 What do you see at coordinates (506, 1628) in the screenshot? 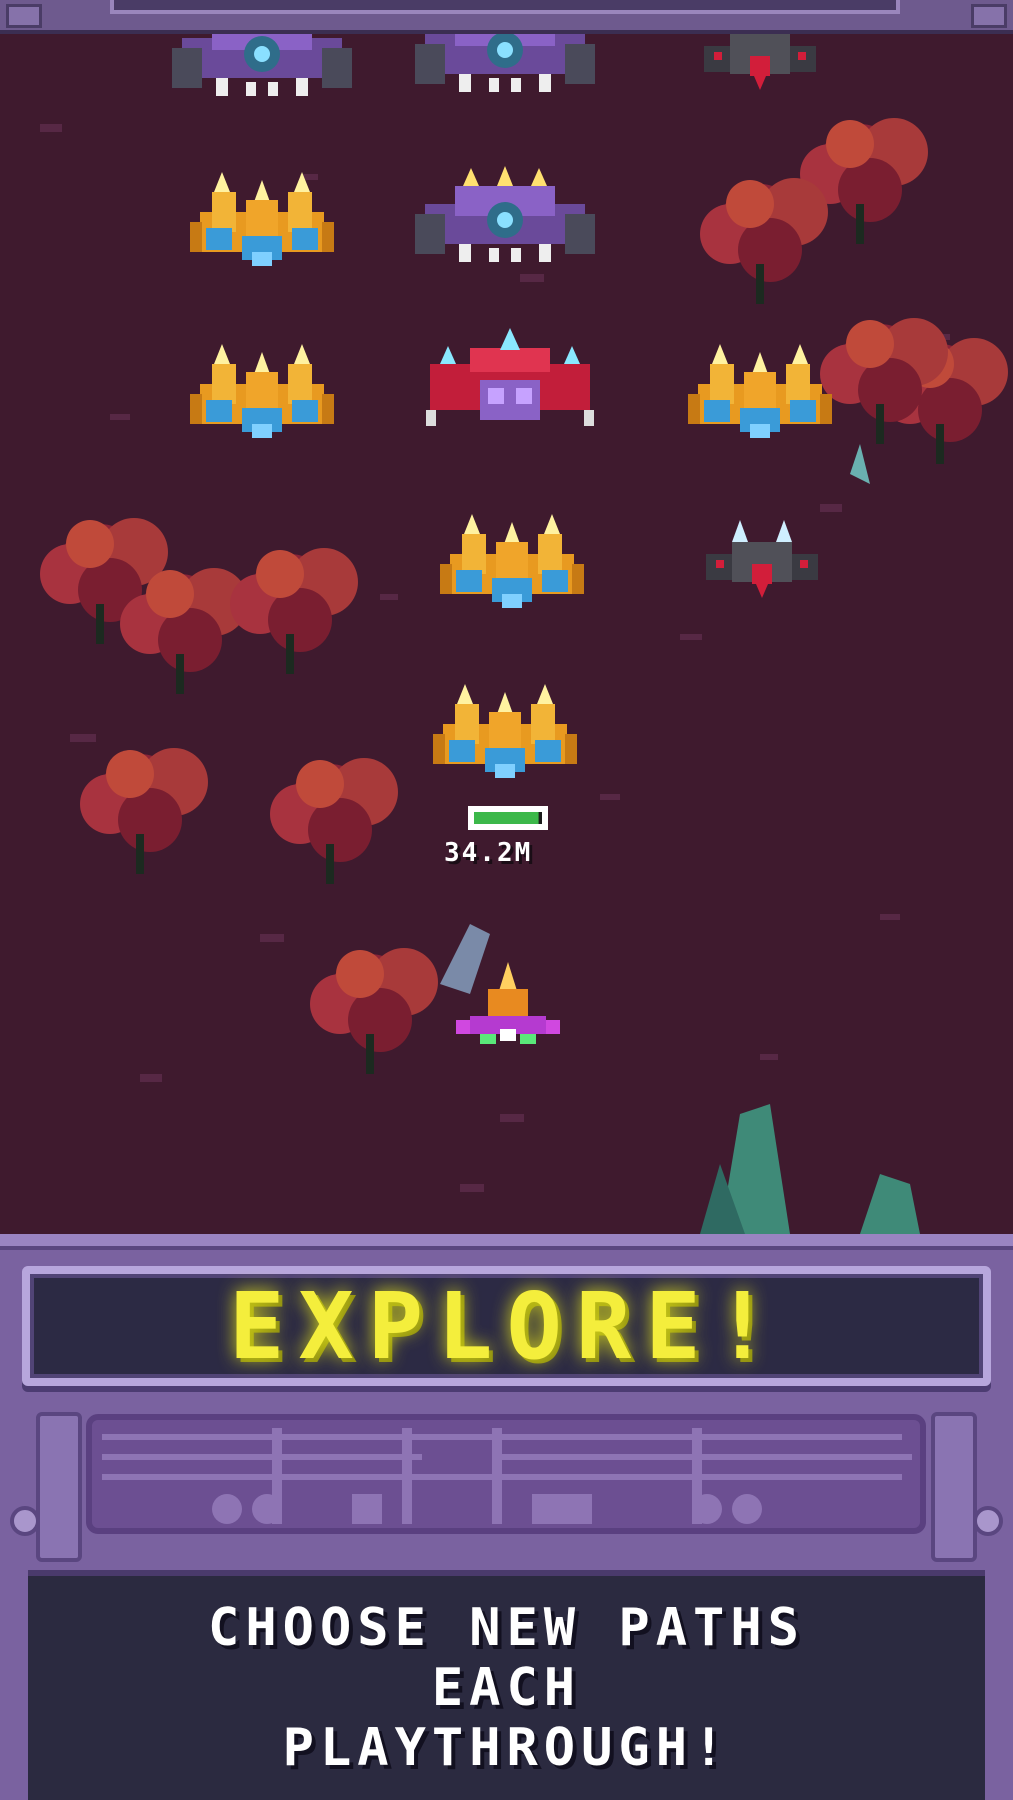
I see `caption-line-1: CHOOSE NEW PATHS` at bounding box center [506, 1628].